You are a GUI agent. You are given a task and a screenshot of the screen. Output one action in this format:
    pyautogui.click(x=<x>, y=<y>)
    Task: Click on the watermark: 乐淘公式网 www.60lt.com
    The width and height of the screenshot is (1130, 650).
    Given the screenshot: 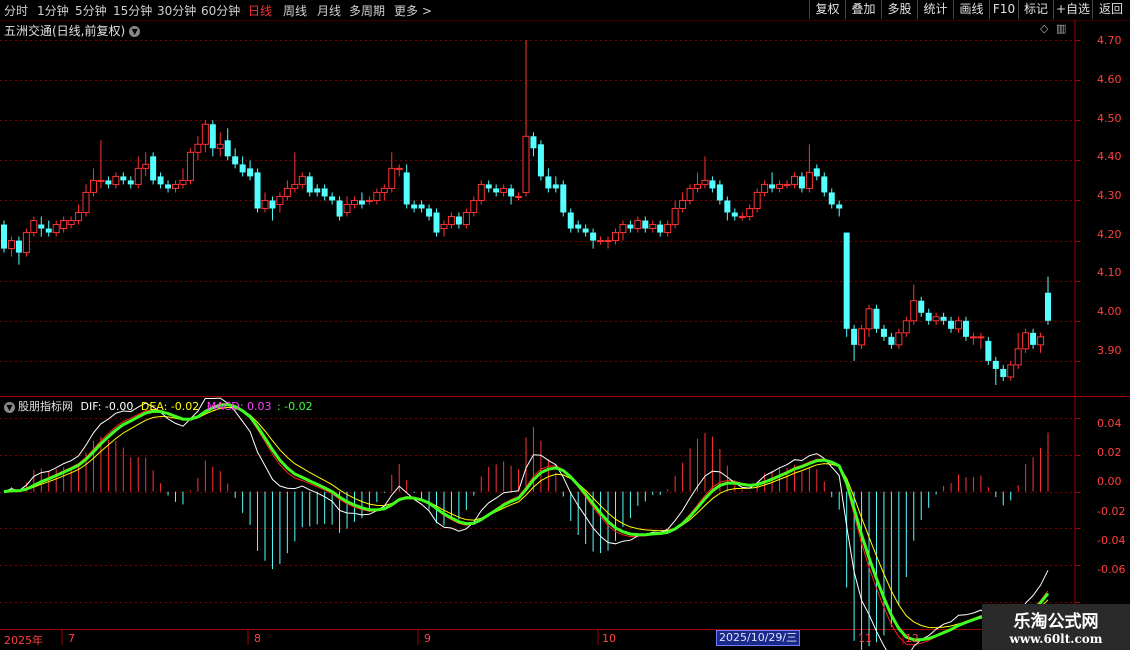 What is the action you would take?
    pyautogui.click(x=1056, y=627)
    